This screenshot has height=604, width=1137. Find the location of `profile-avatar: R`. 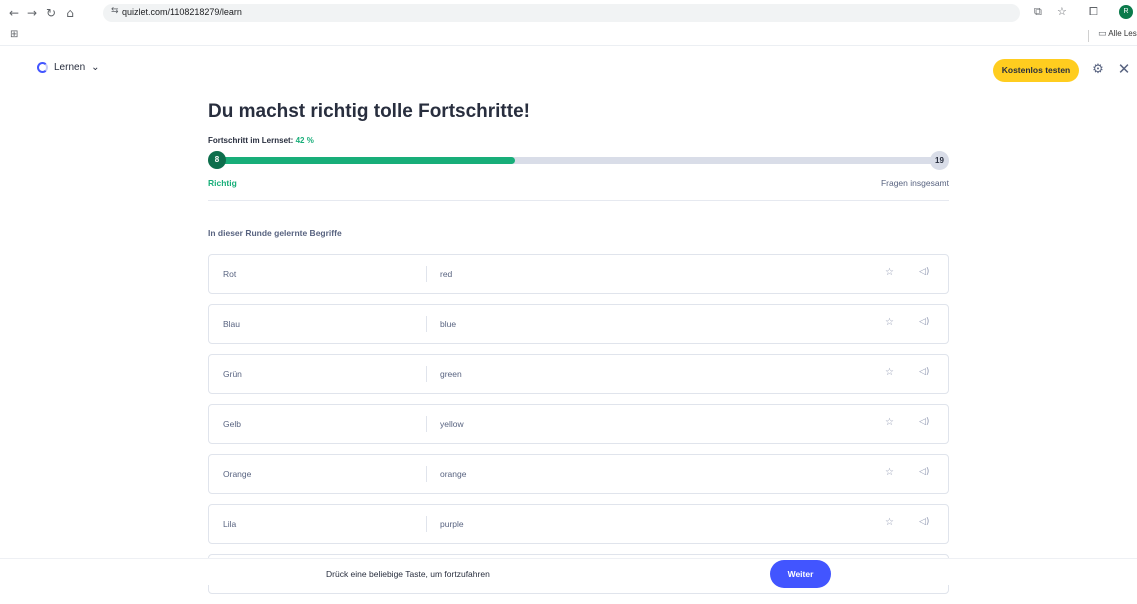

profile-avatar: R is located at coordinates (1126, 12).